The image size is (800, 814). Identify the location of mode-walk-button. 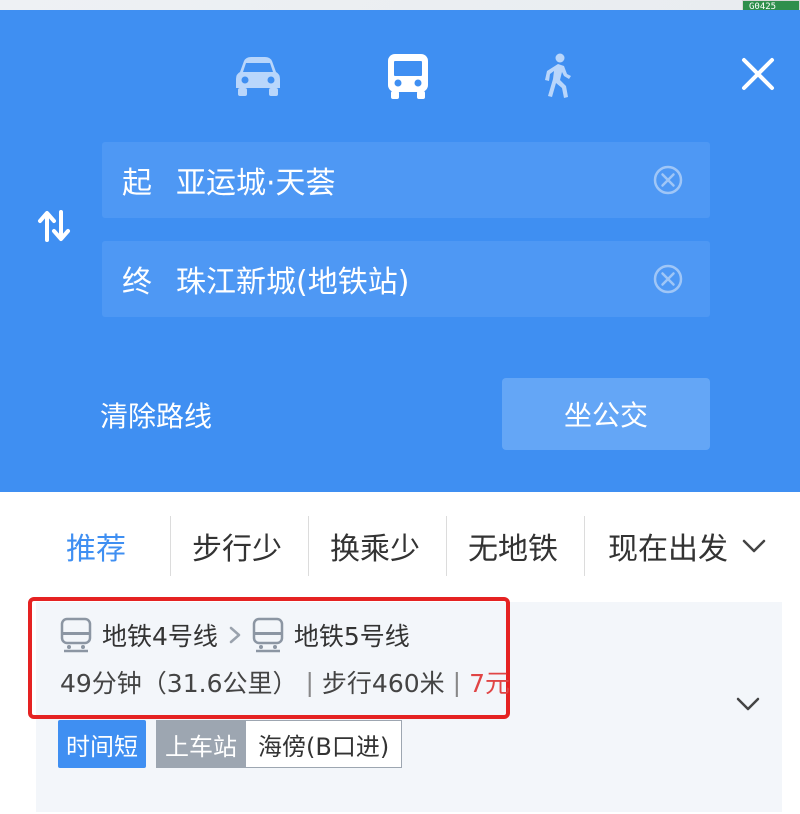
(558, 76).